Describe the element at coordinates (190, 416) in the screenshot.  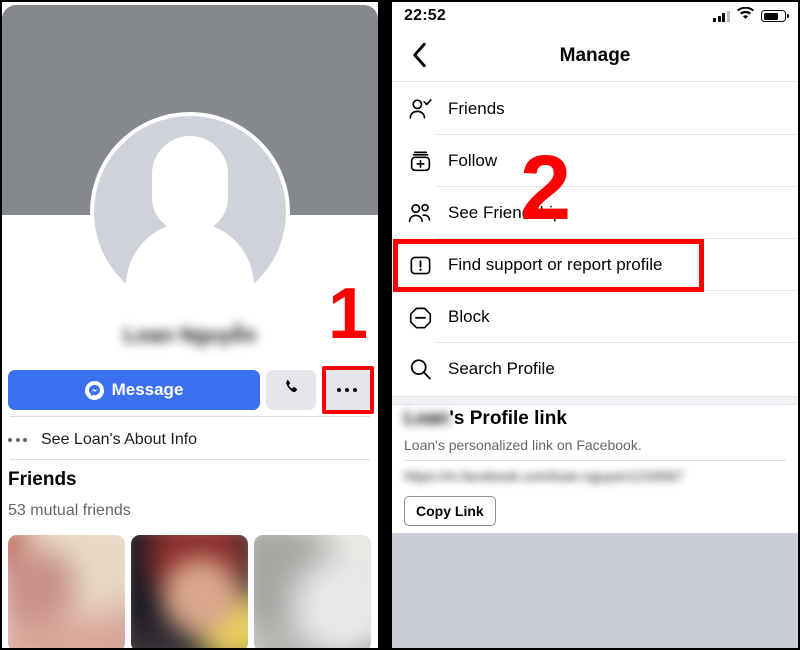
I see `divider-above-about` at that location.